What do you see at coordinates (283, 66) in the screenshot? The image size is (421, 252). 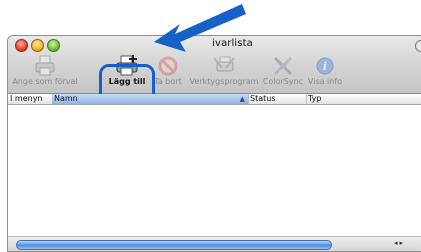 I see `colorsync-icon` at bounding box center [283, 66].